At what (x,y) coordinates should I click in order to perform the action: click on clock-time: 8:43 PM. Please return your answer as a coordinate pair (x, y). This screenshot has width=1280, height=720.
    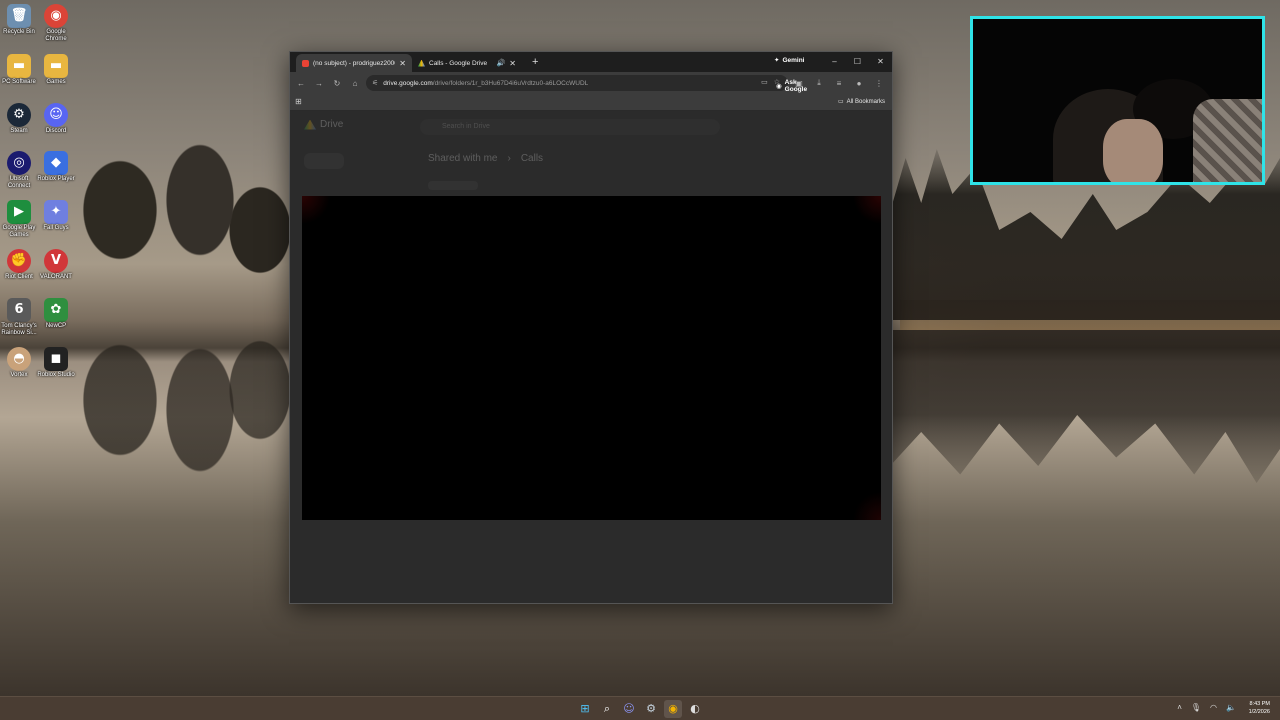
    Looking at the image, I should click on (1259, 704).